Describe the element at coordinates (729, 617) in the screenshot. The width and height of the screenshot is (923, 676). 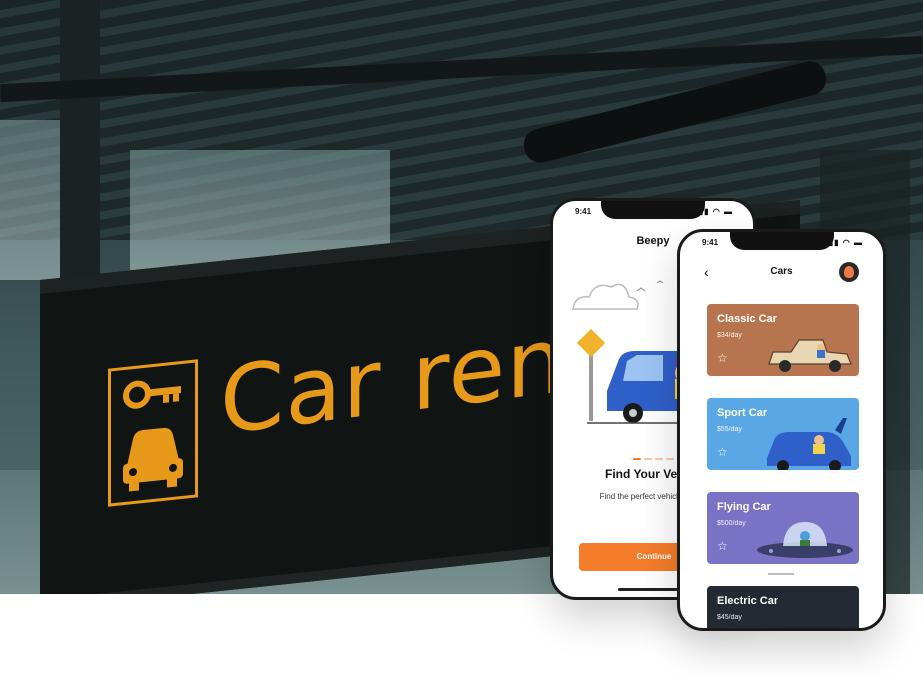
I see `car-price: $45/day` at that location.